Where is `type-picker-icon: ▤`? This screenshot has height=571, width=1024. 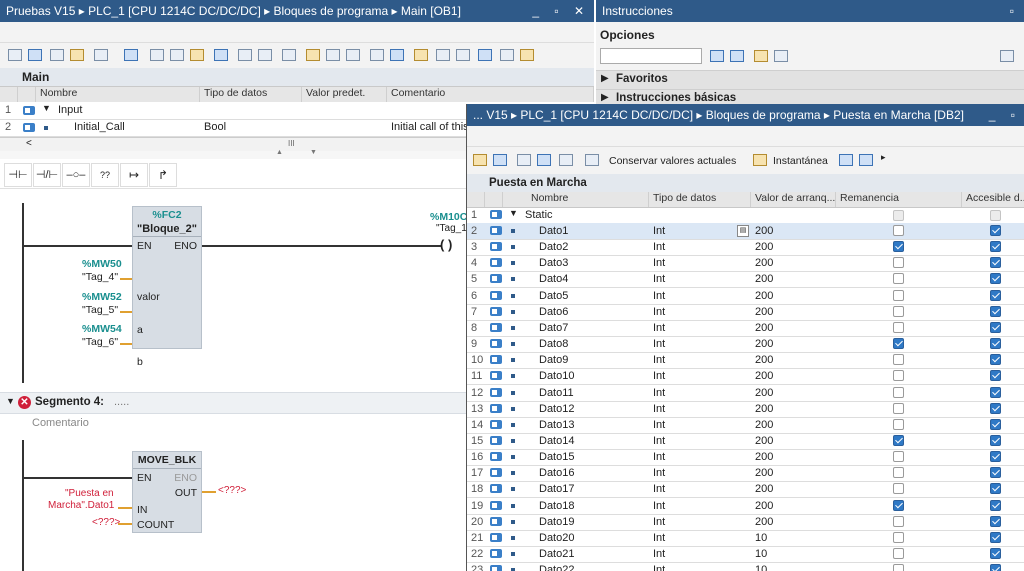 type-picker-icon: ▤ is located at coordinates (743, 231).